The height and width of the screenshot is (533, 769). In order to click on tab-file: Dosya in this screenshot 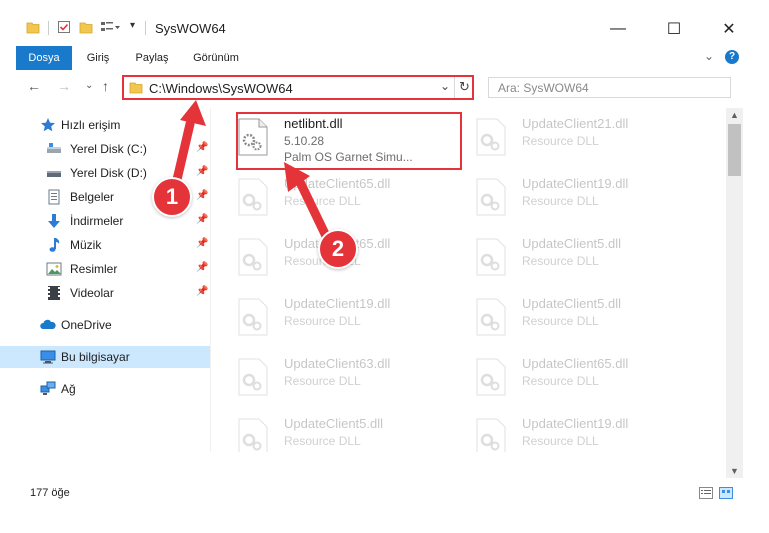, I will do `click(44, 58)`.